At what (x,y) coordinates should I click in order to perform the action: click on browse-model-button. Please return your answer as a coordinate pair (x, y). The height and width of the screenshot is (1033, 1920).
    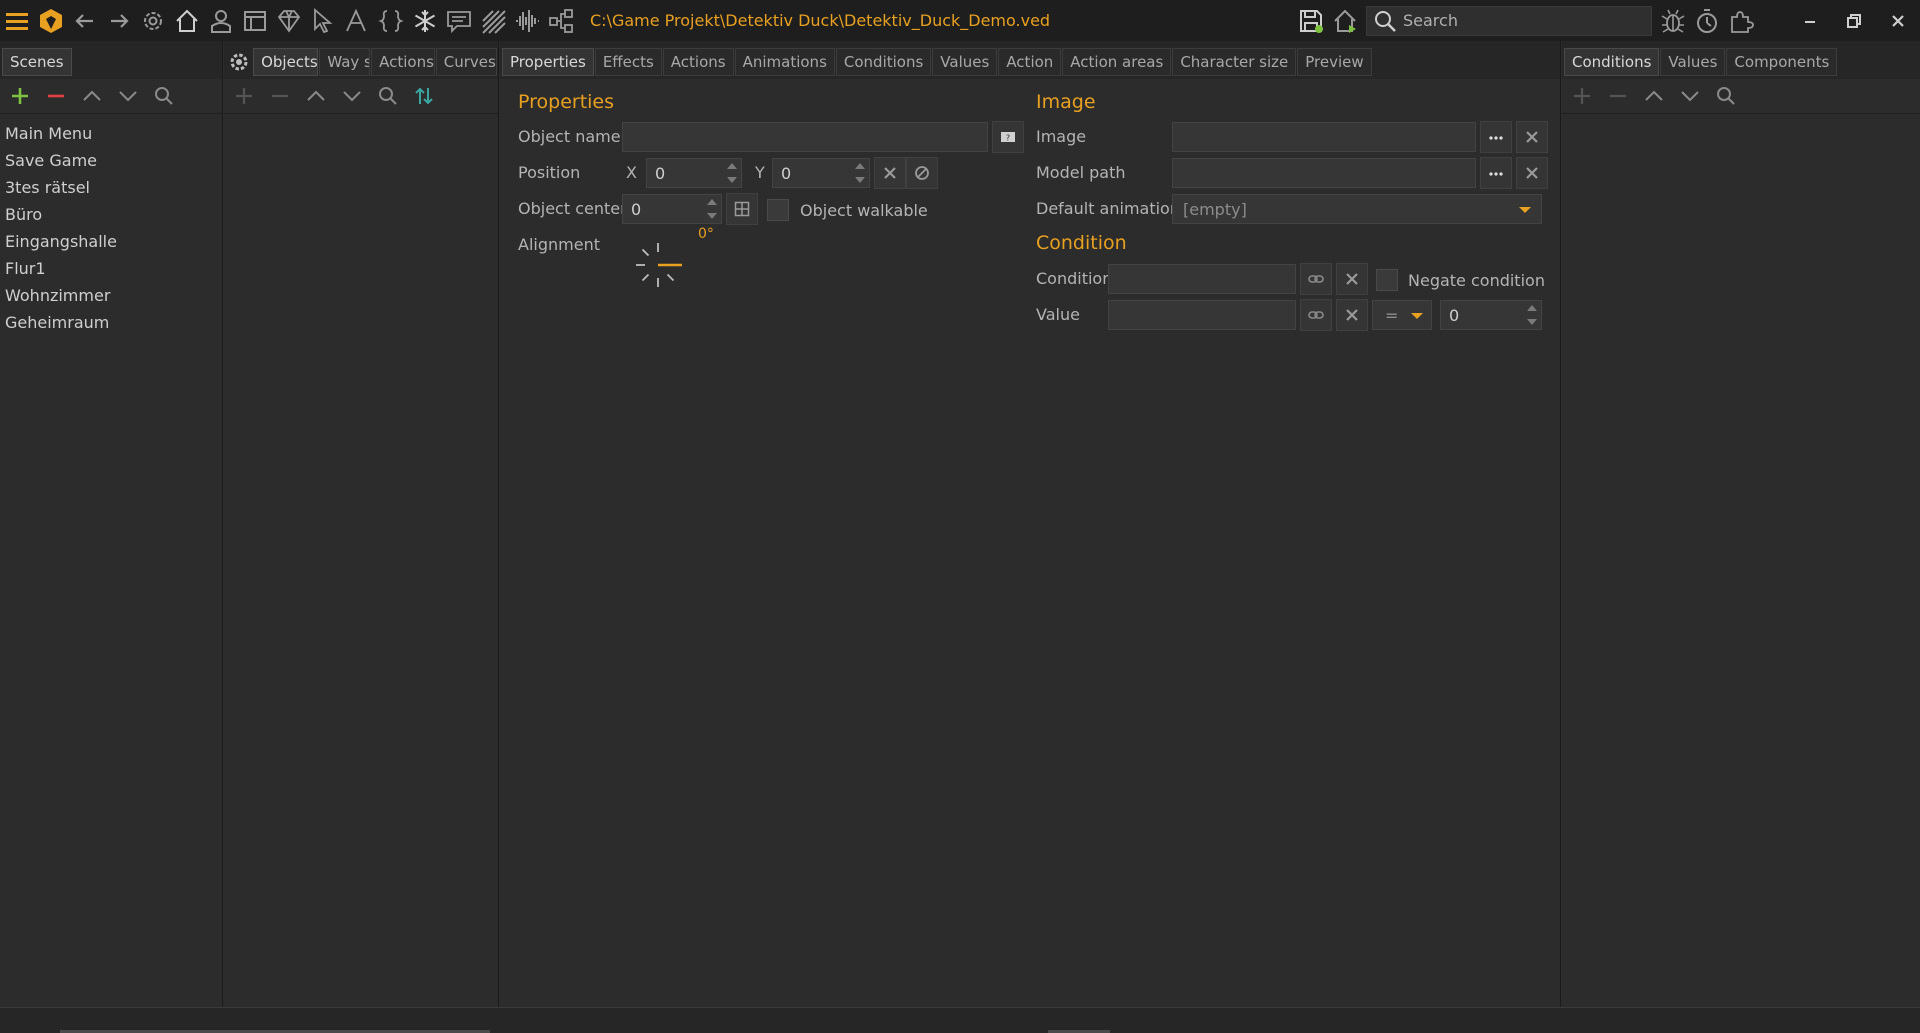
    Looking at the image, I should click on (1496, 173).